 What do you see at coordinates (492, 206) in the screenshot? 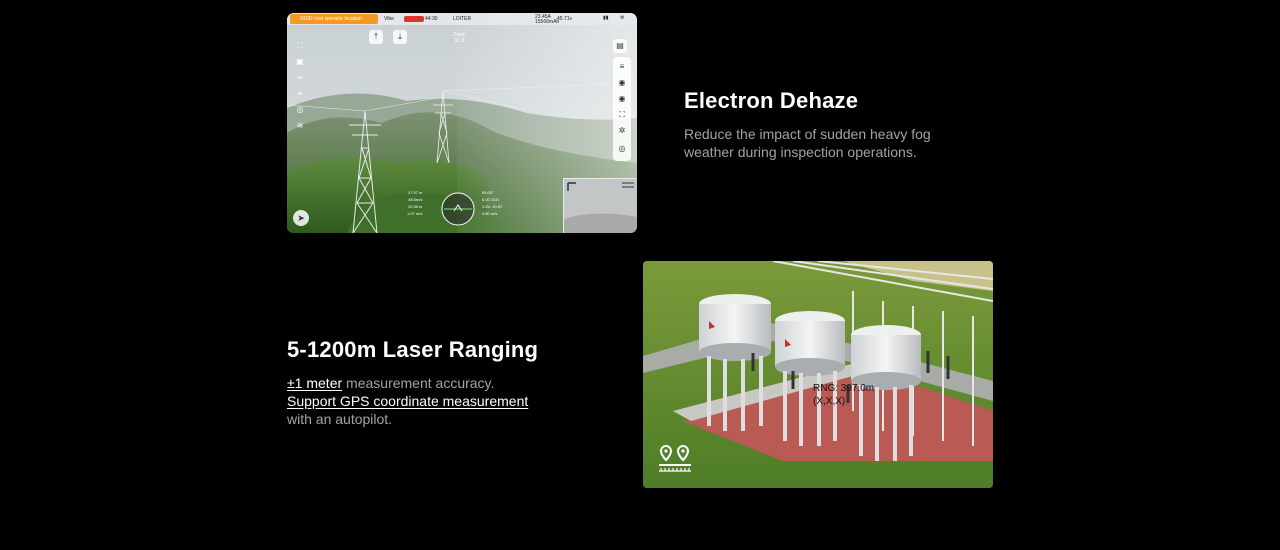
I see `telemetry-battery: 1.5V: 10.87` at bounding box center [492, 206].